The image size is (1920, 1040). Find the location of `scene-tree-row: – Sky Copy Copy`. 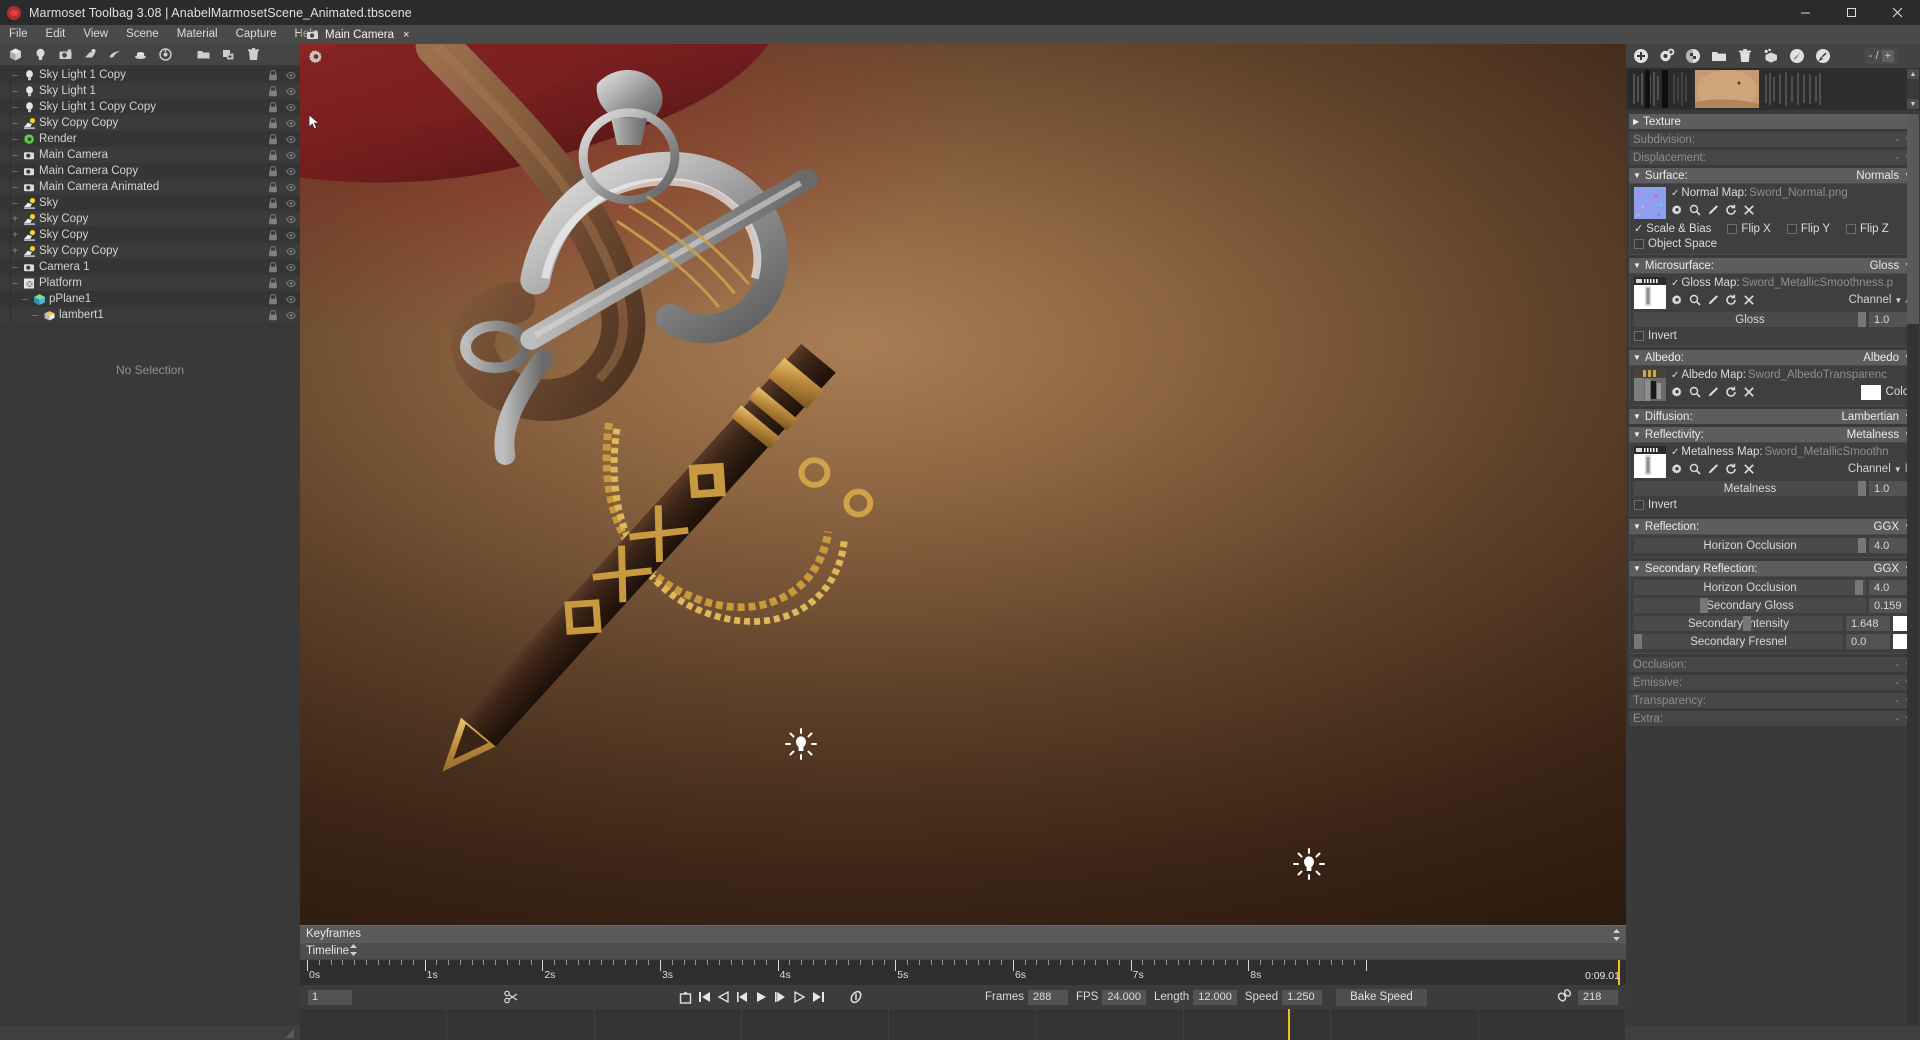

scene-tree-row: – Sky Copy Copy is located at coordinates (150, 123).